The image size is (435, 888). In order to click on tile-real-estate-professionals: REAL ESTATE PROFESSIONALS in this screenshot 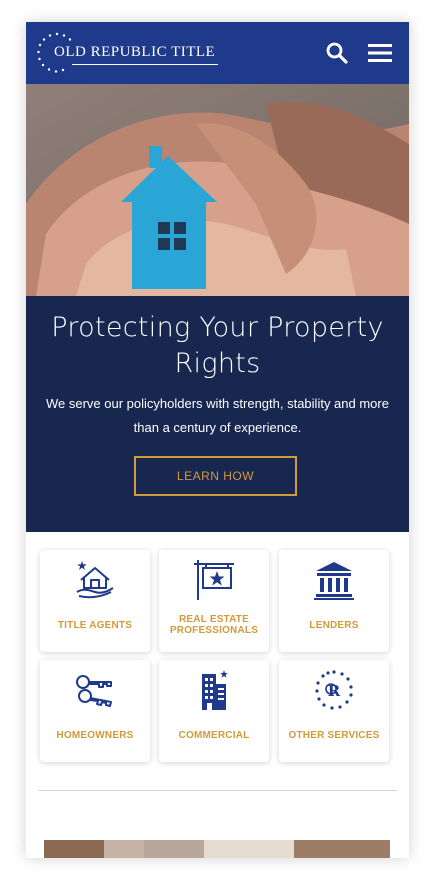, I will do `click(214, 601)`.